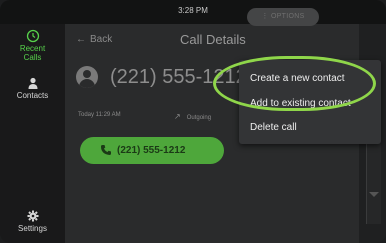 The height and width of the screenshot is (243, 386). What do you see at coordinates (294, 83) in the screenshot?
I see `highlight-ellipse` at bounding box center [294, 83].